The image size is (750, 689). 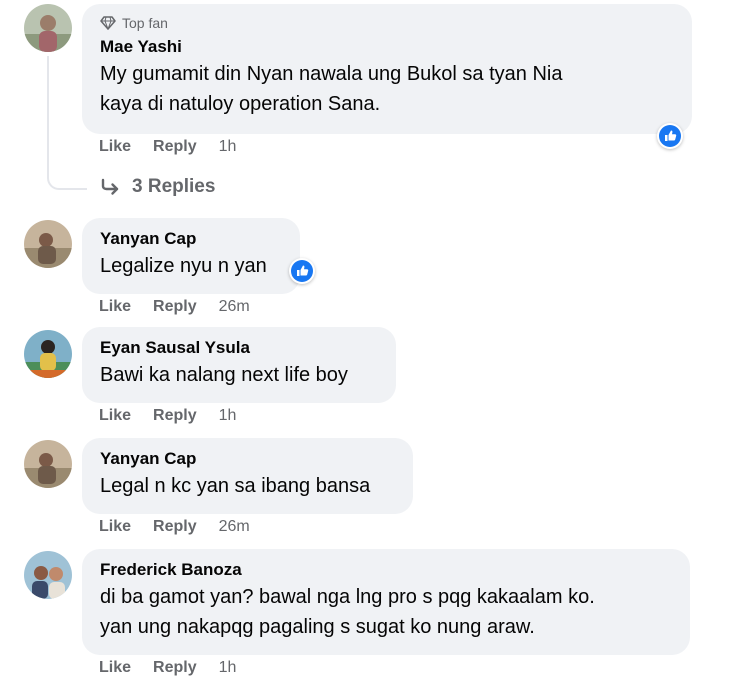 What do you see at coordinates (48, 575) in the screenshot?
I see `avatar-frederick-banoza` at bounding box center [48, 575].